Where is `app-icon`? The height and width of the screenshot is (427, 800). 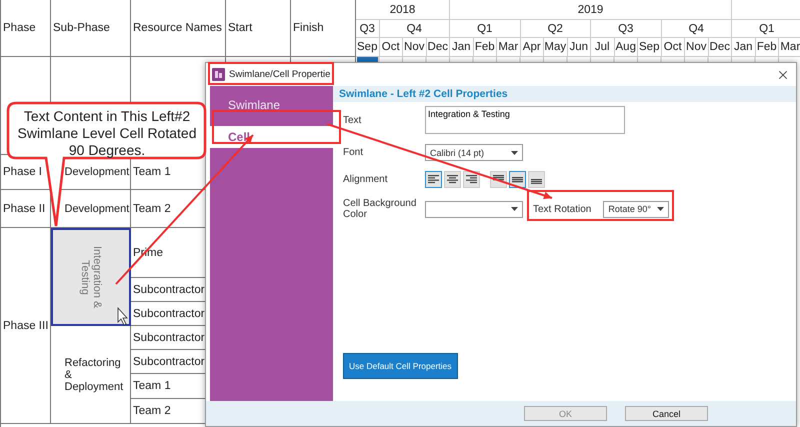
app-icon is located at coordinates (218, 74).